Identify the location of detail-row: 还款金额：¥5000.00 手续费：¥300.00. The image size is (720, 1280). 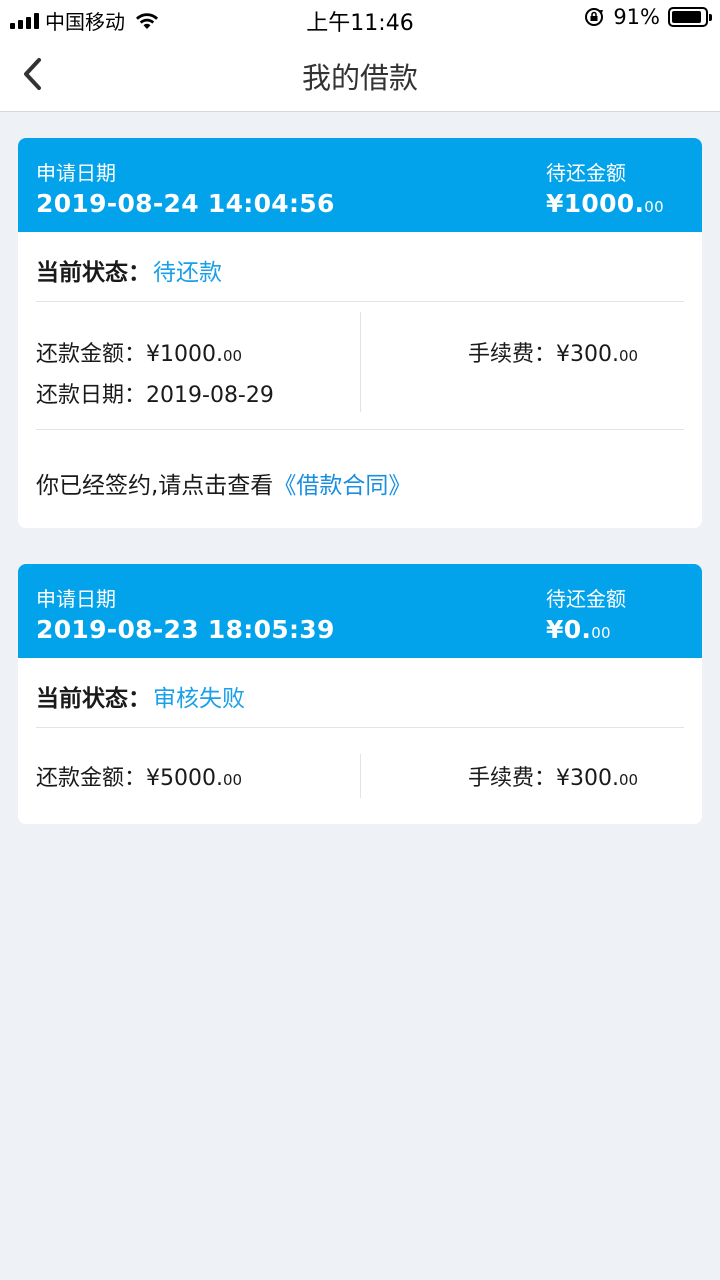
(360, 776).